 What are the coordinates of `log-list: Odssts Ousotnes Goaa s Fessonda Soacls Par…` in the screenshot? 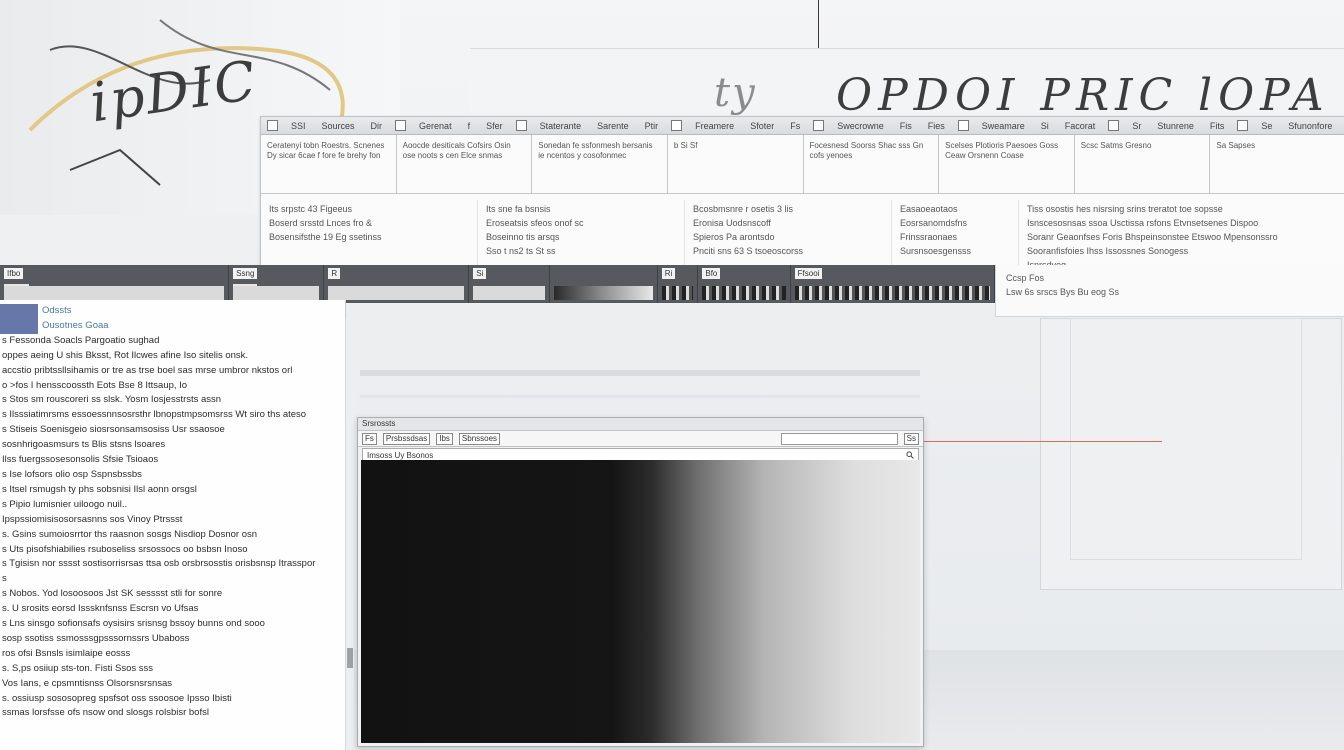 It's located at (172, 510).